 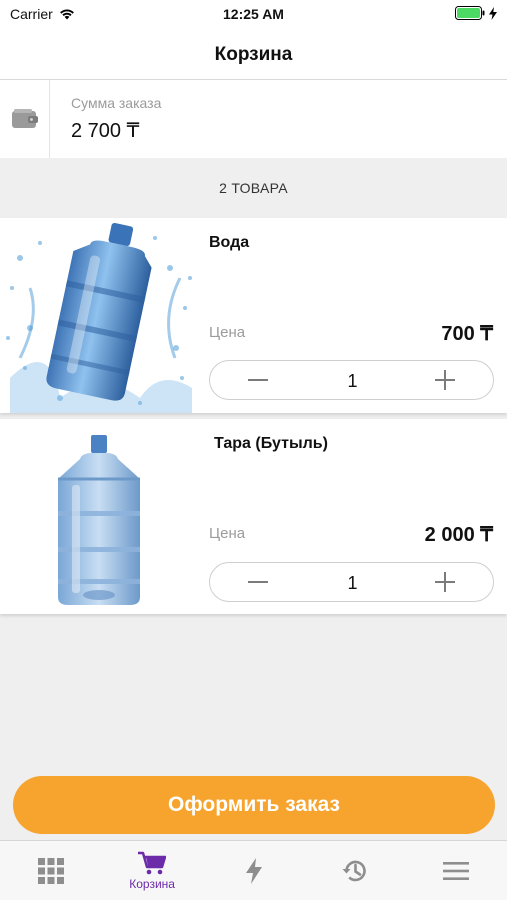 I want to click on order-sum-value: 2 700 ₸, so click(x=105, y=131).